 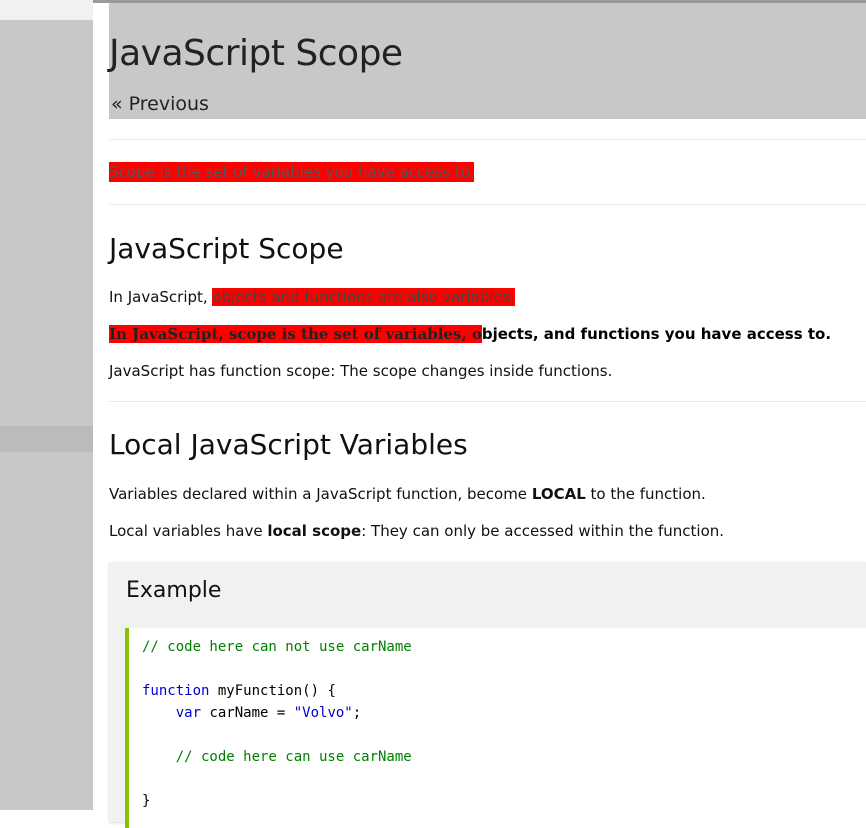 I want to click on code-line-function: function myFunction() {, so click(x=239, y=691).